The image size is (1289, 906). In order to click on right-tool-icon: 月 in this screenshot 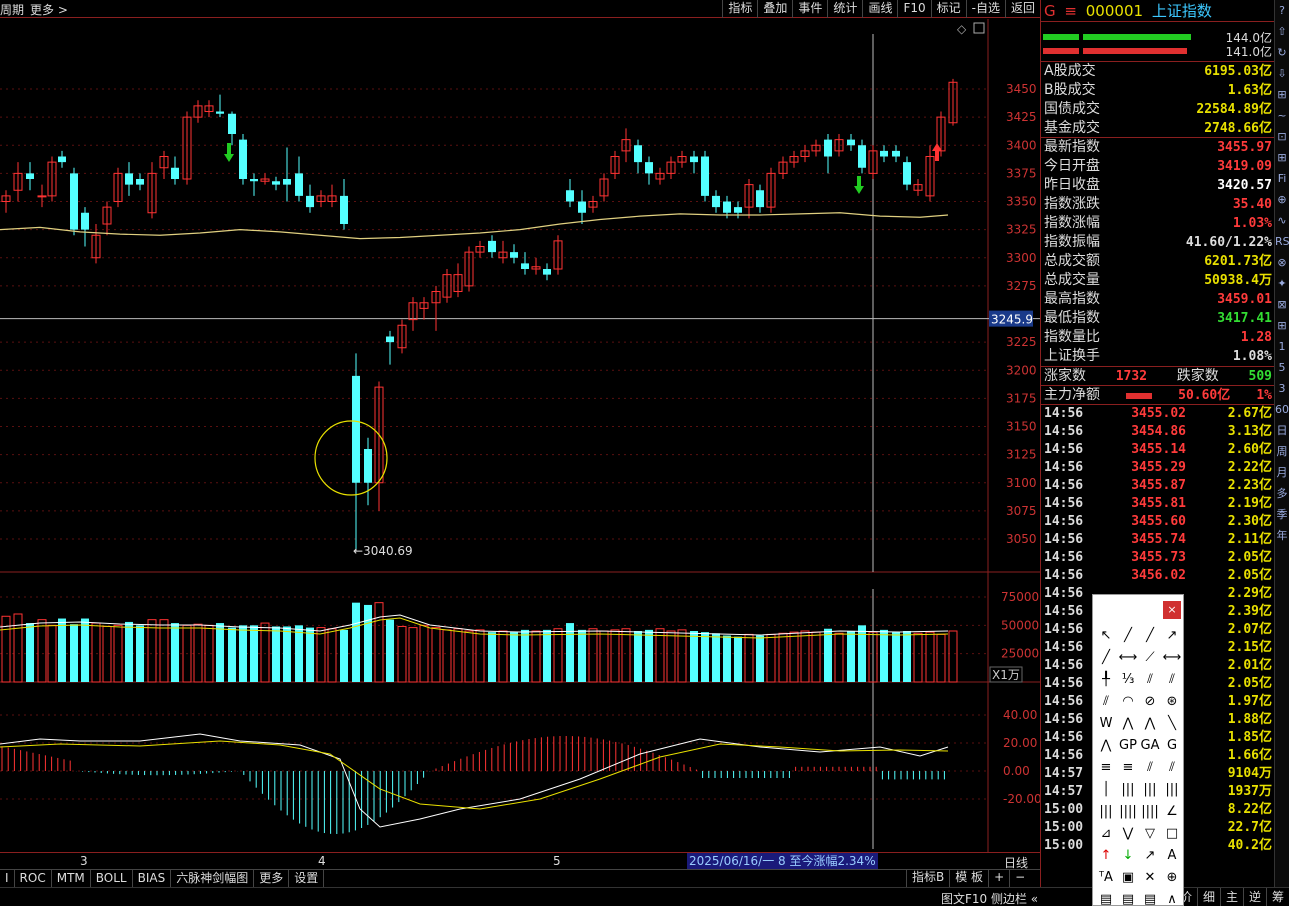, I will do `click(1282, 472)`.